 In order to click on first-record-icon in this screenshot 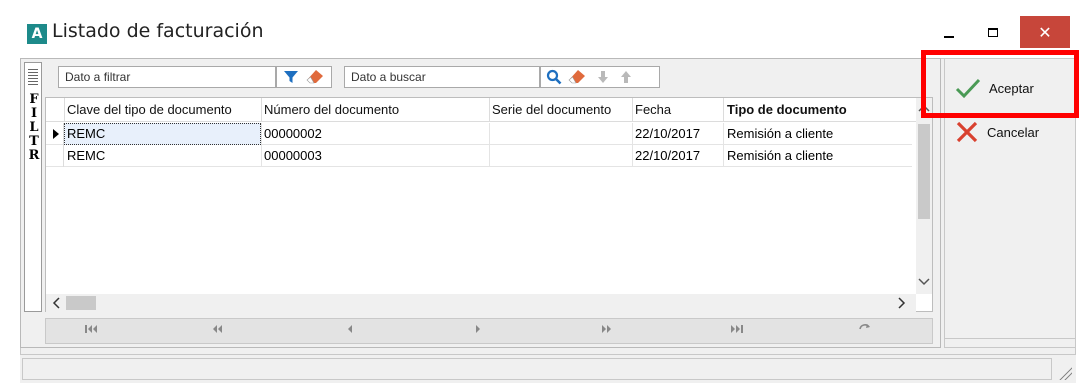, I will do `click(91, 329)`.